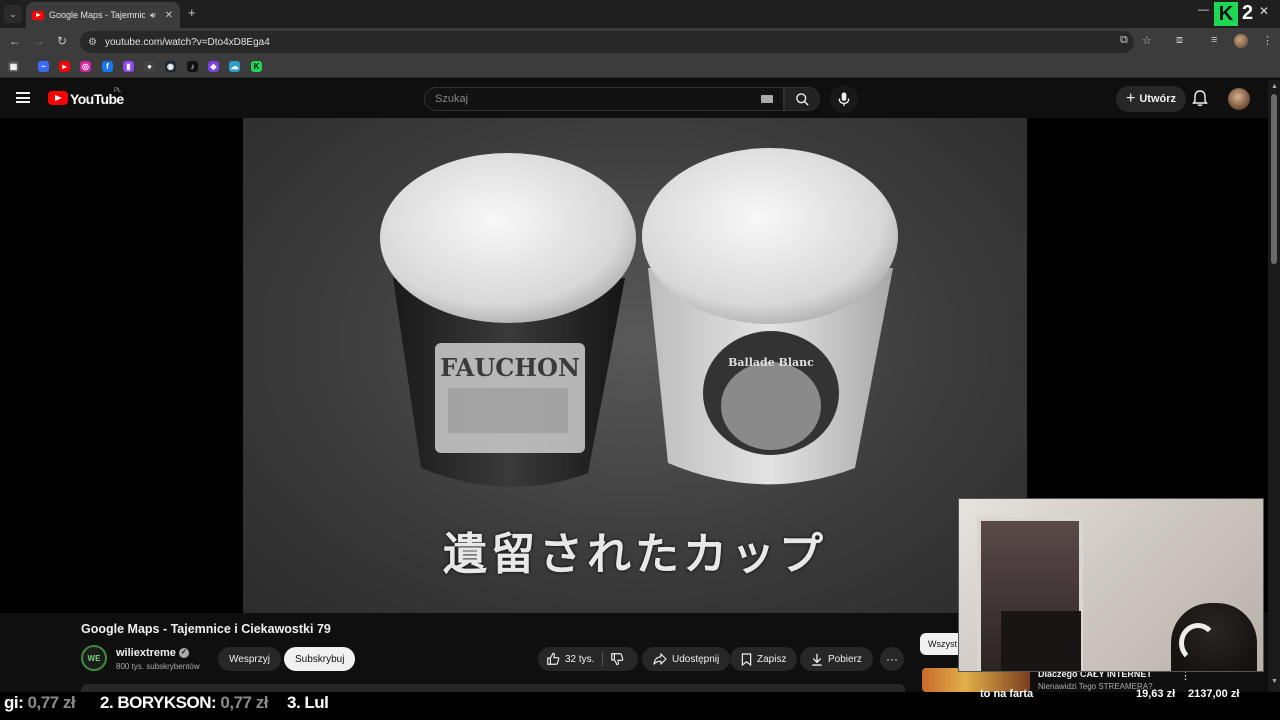  What do you see at coordinates (1124, 40) in the screenshot?
I see `cast-icon: ⧉` at bounding box center [1124, 40].